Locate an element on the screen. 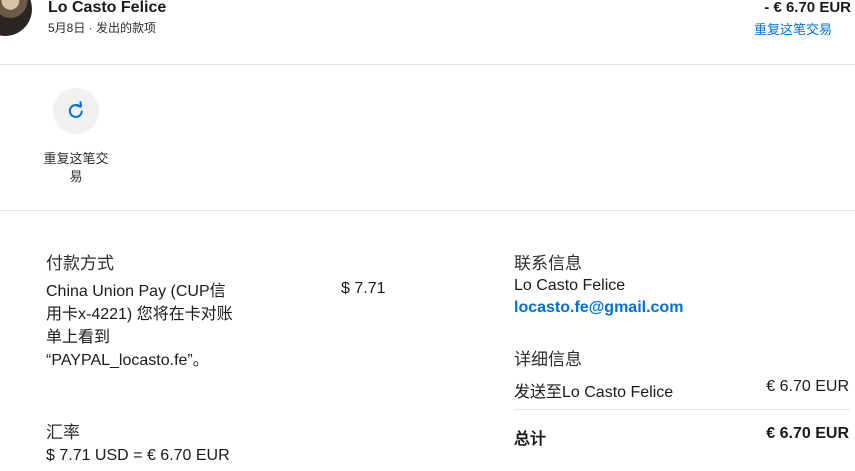  sent-to-value: € 6.70 EUR is located at coordinates (807, 386).